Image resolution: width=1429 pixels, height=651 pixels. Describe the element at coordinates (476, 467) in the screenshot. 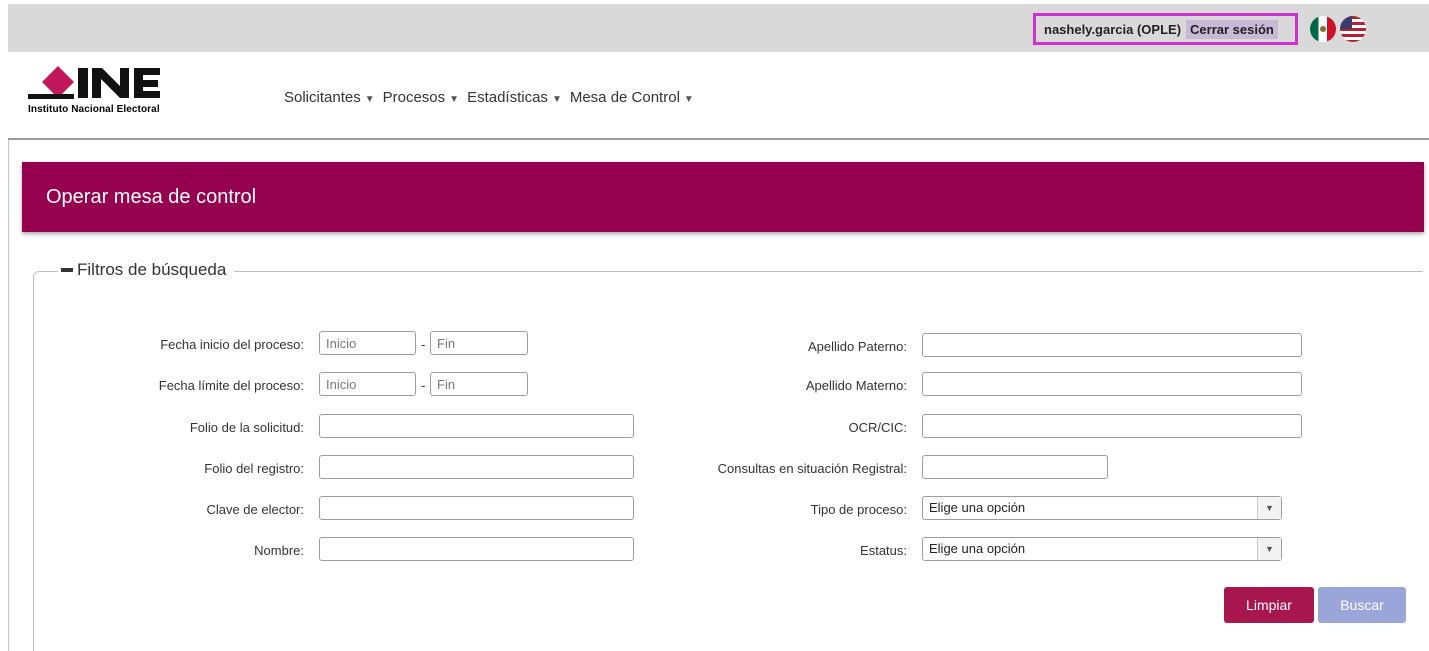

I see `folio-registro-input` at that location.